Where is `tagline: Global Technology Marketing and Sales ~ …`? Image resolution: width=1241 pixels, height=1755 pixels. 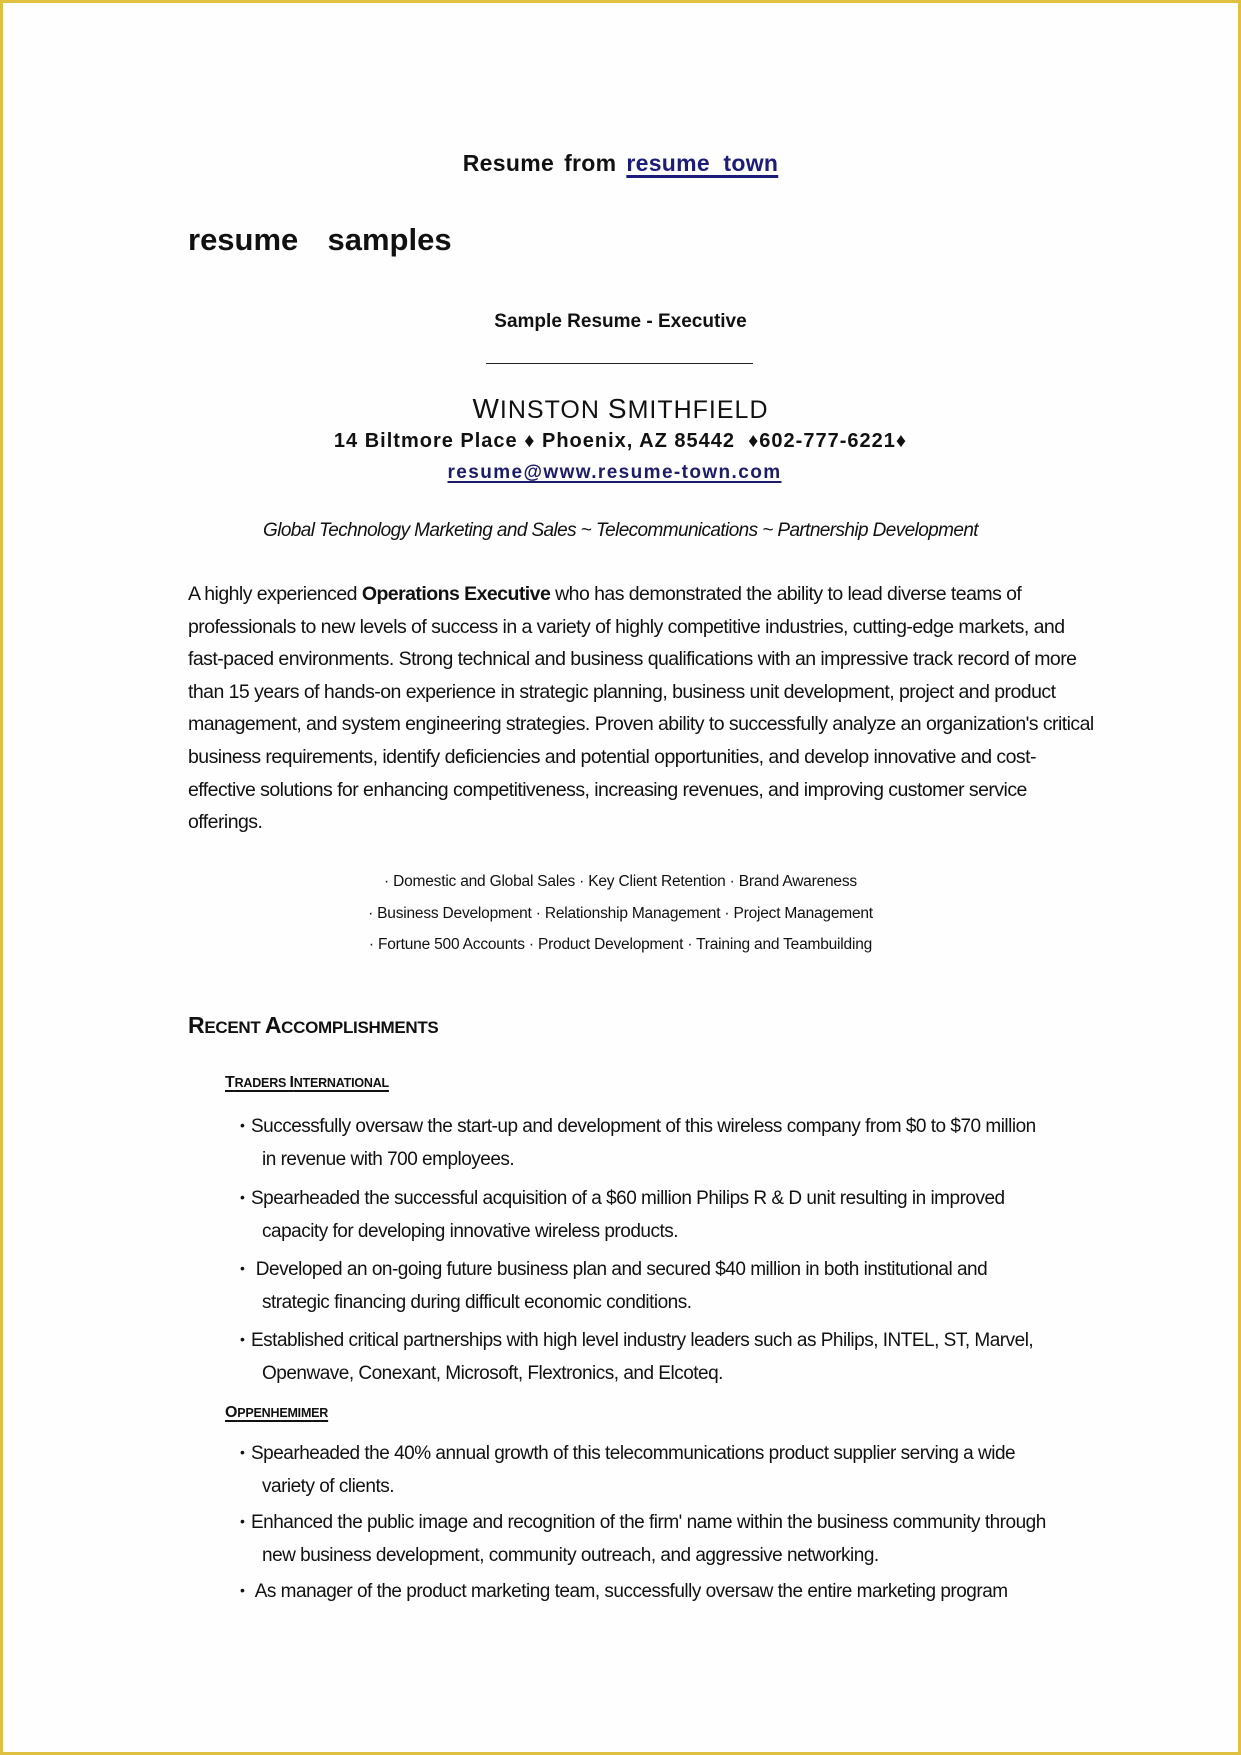
tagline: Global Technology Marketing and Sales ~ … is located at coordinates (621, 530).